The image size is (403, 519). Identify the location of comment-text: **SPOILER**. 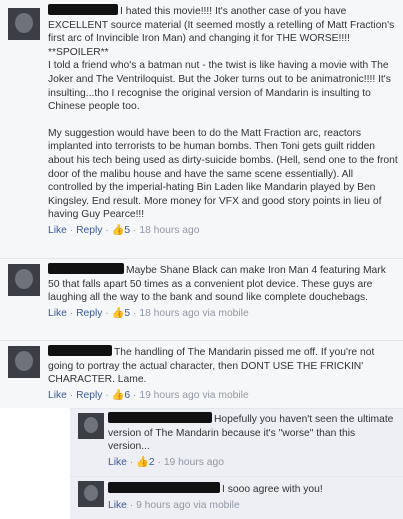
(78, 52).